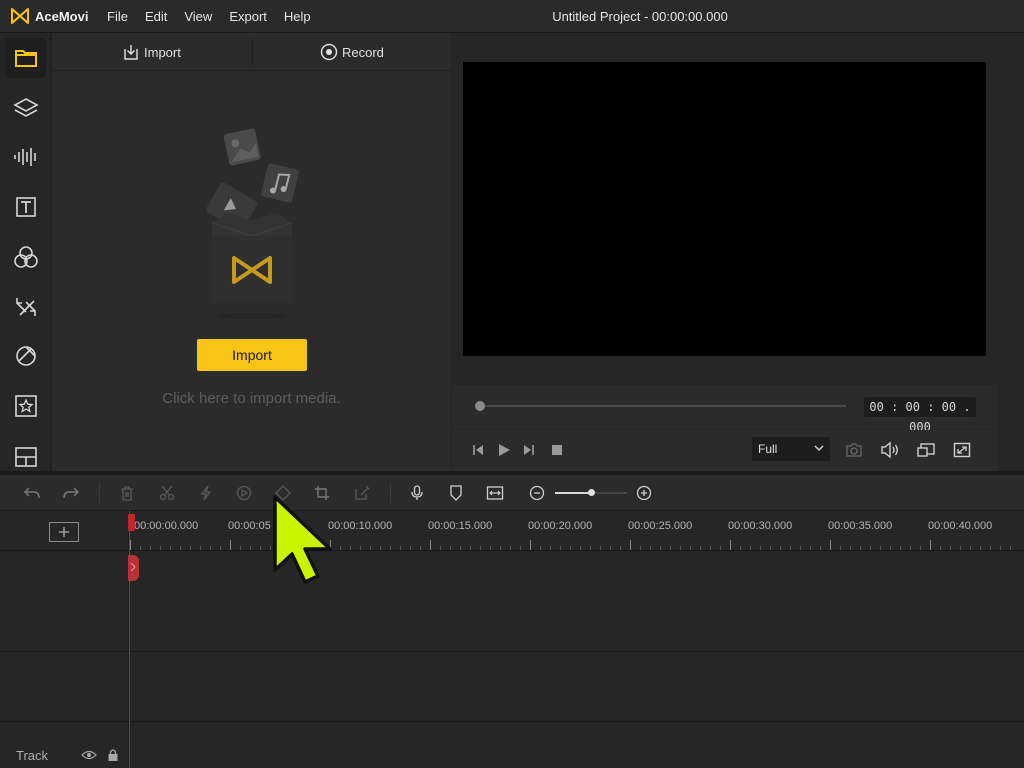 This screenshot has width=1024, height=768. I want to click on transitions-icon, so click(25, 307).